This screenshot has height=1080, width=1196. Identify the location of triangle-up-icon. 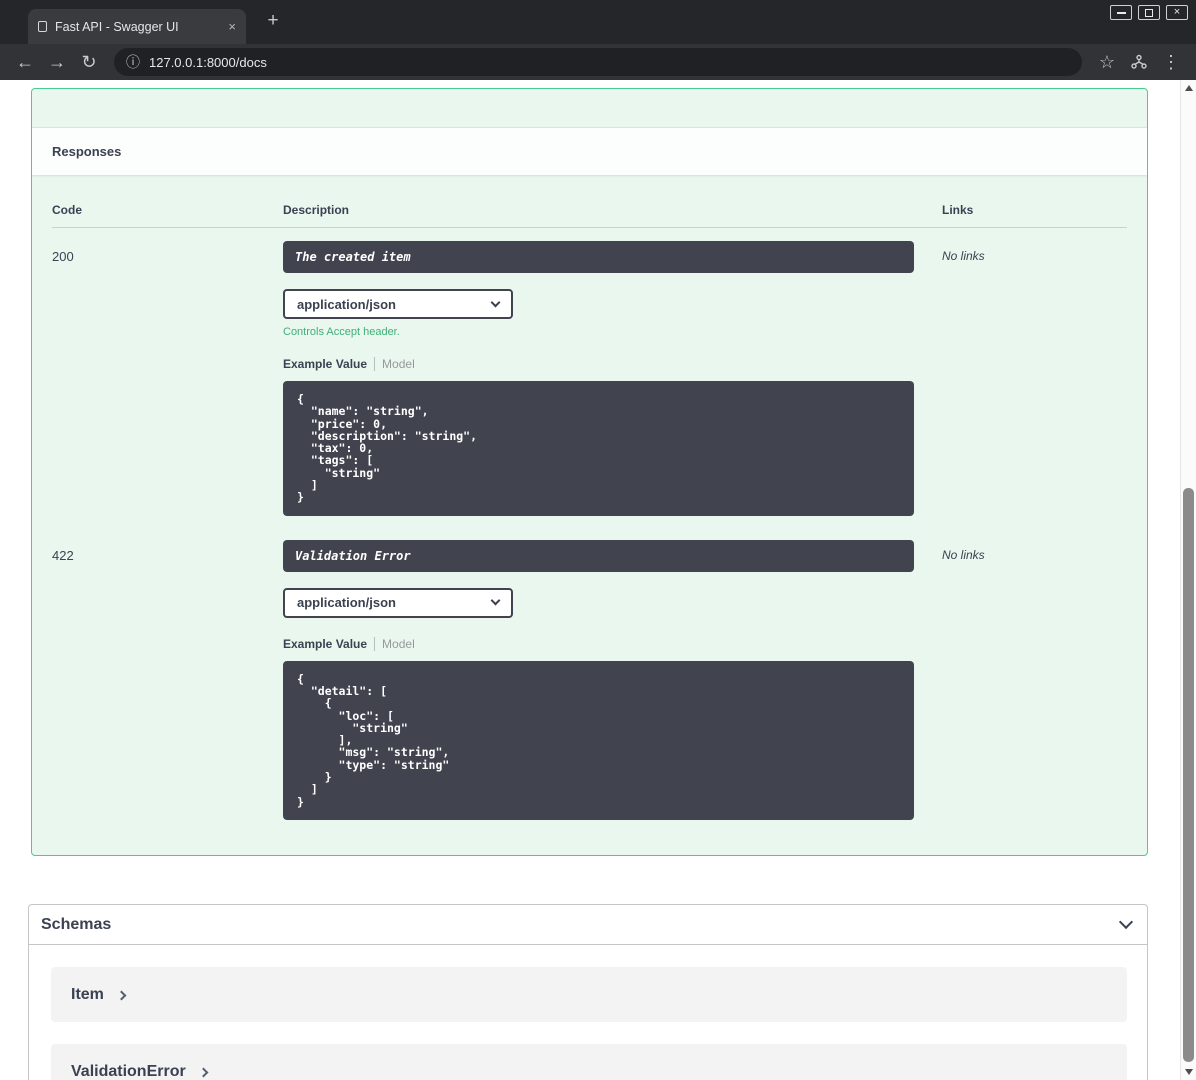
(1189, 88).